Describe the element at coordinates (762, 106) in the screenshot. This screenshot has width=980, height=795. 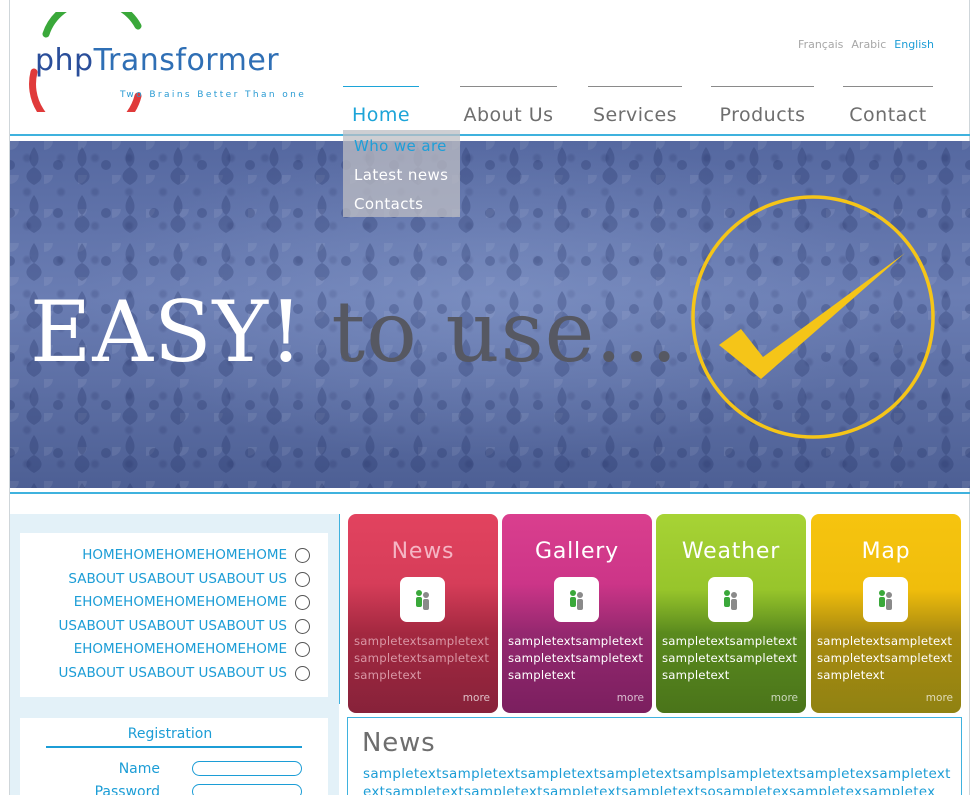
I see `nav-products: Products` at that location.